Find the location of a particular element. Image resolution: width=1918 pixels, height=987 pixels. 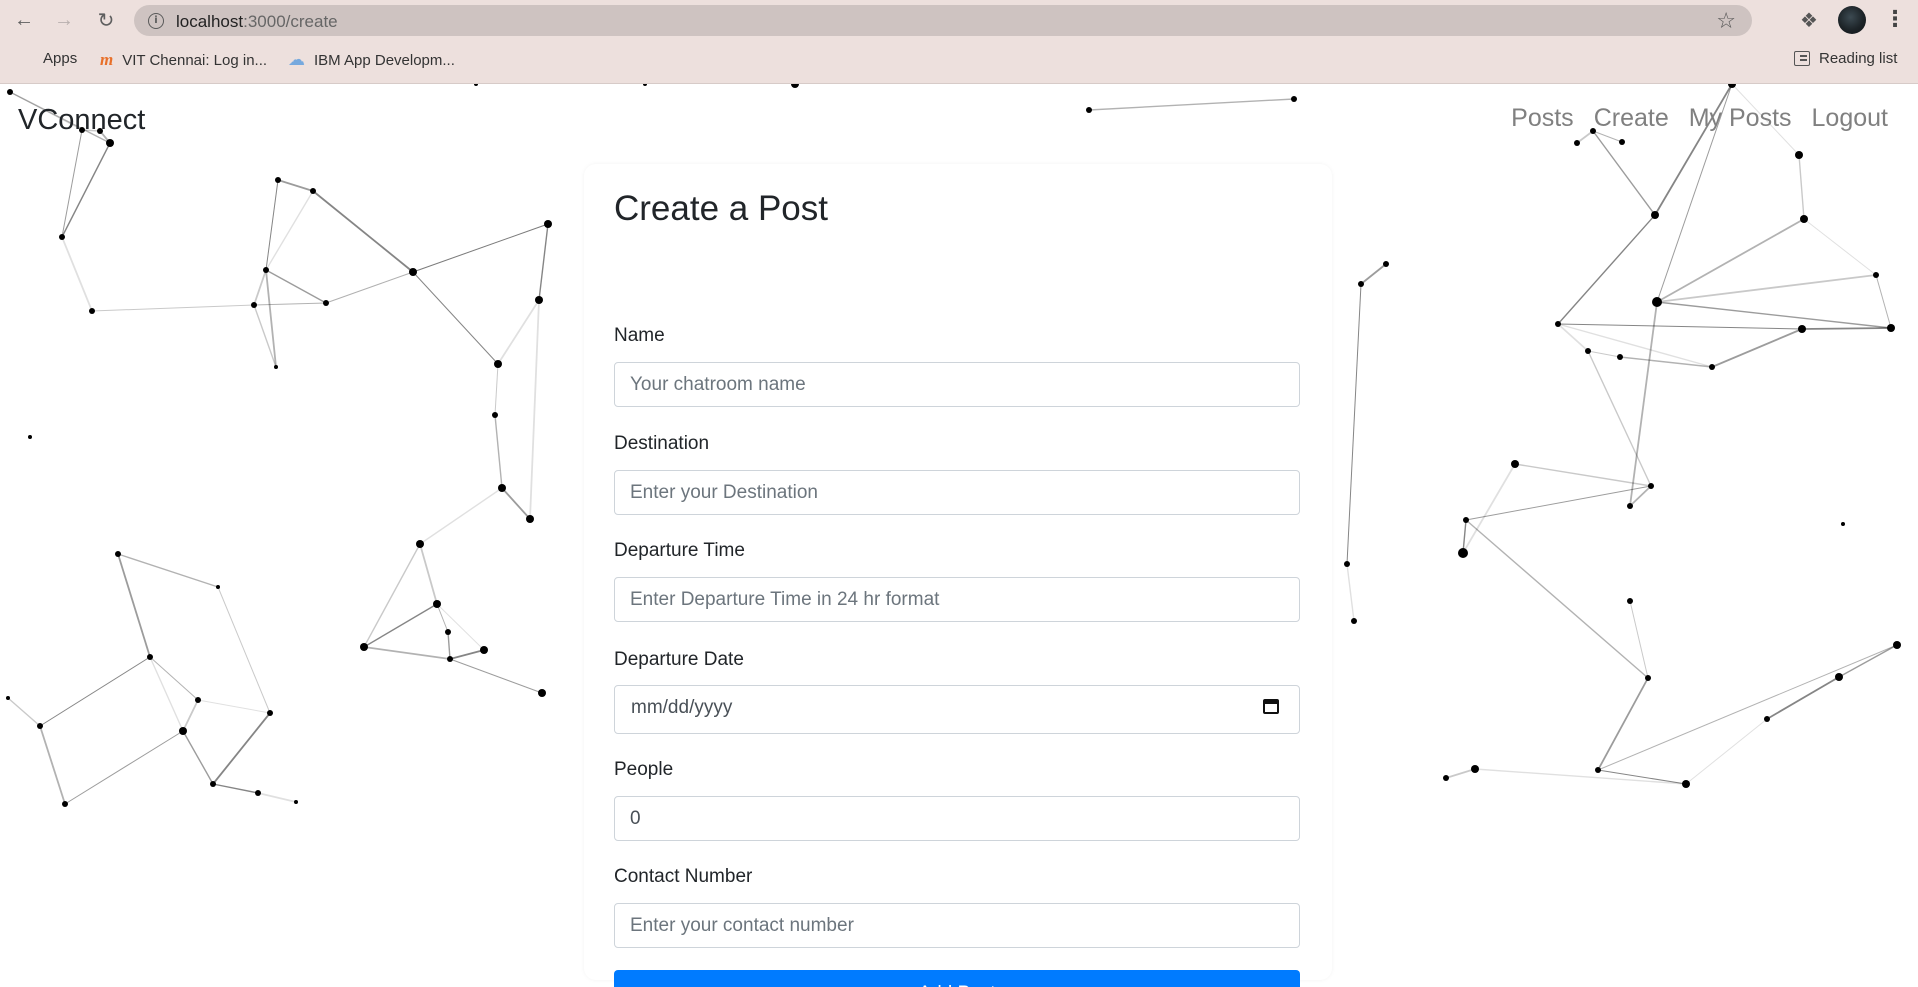

contact-input is located at coordinates (957, 925).